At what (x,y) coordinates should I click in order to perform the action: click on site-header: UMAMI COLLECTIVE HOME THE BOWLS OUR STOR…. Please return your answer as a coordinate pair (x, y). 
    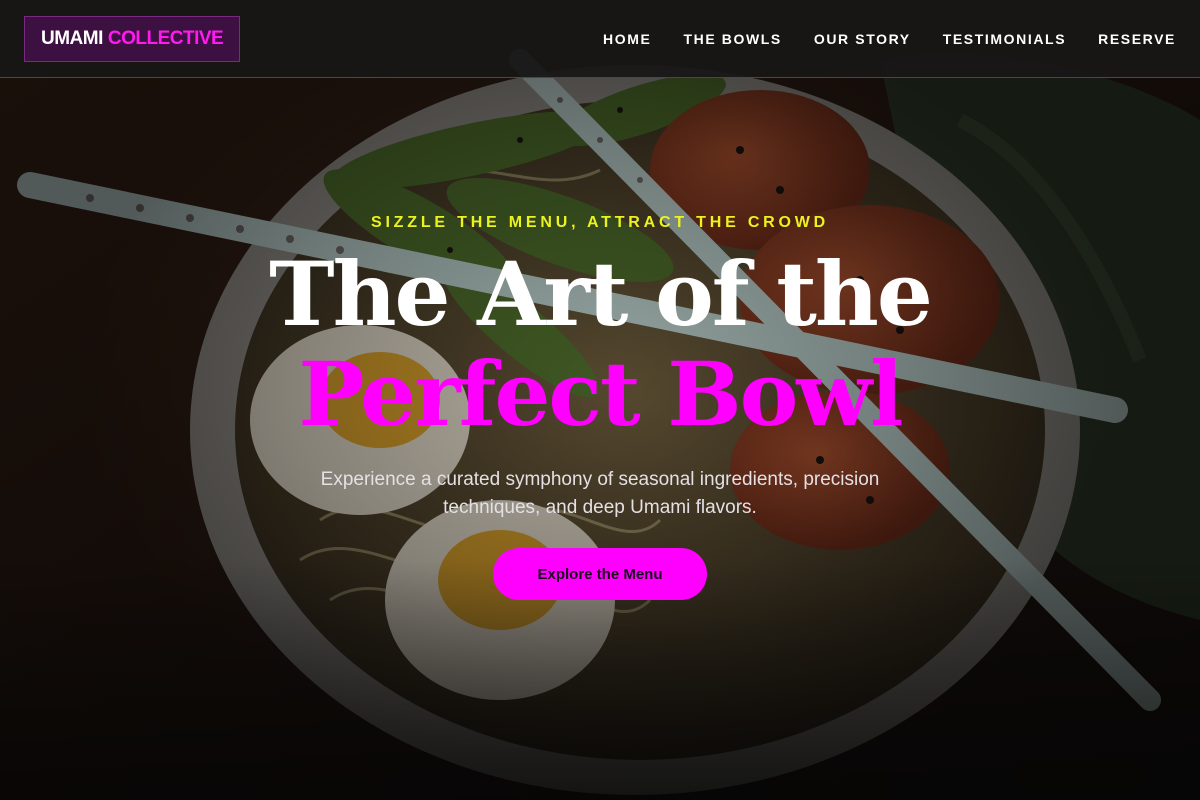
    Looking at the image, I should click on (600, 39).